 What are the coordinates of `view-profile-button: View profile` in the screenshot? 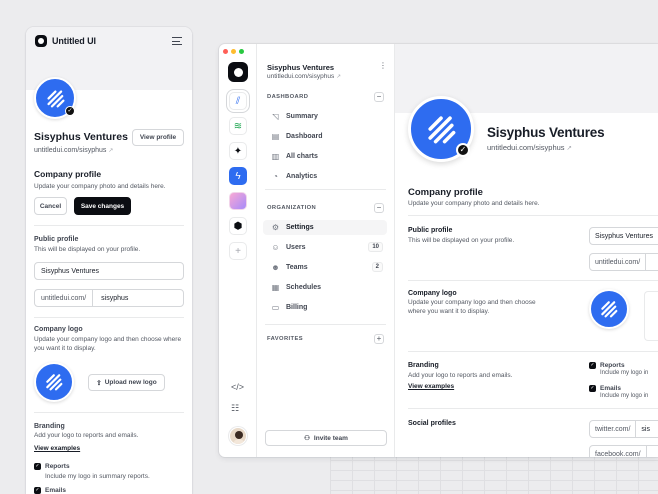 It's located at (158, 137).